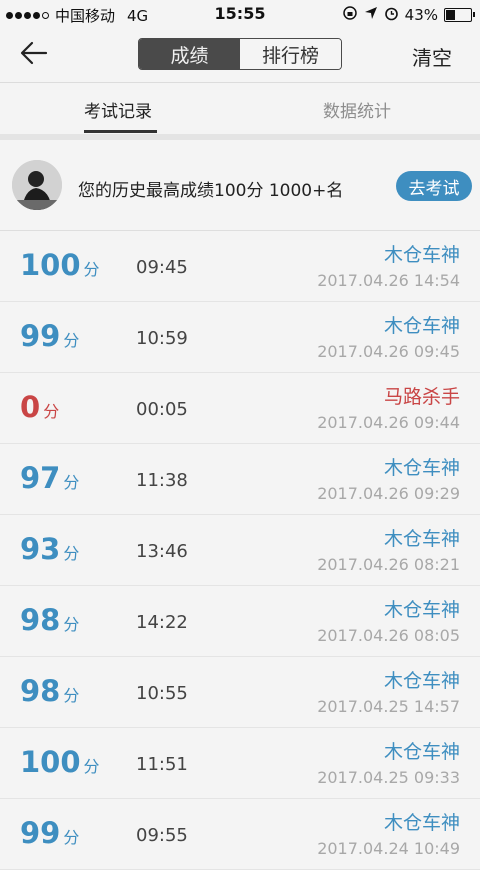 The height and width of the screenshot is (870, 480). Describe the element at coordinates (421, 397) in the screenshot. I see `rank-title: 马路杀手` at that location.